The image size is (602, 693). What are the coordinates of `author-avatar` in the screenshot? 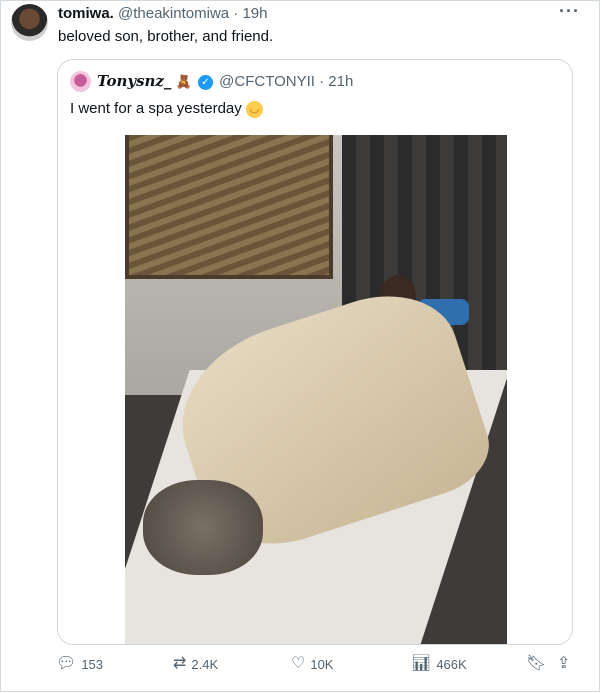 It's located at (29, 22).